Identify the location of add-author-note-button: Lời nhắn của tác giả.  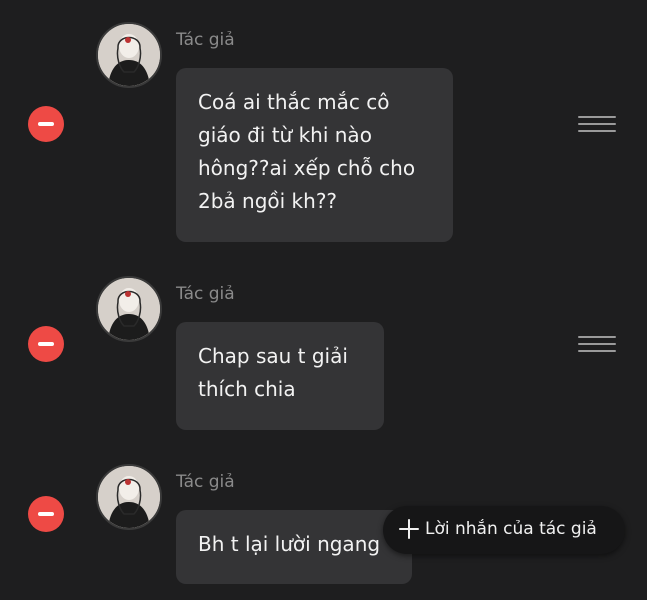
(504, 530).